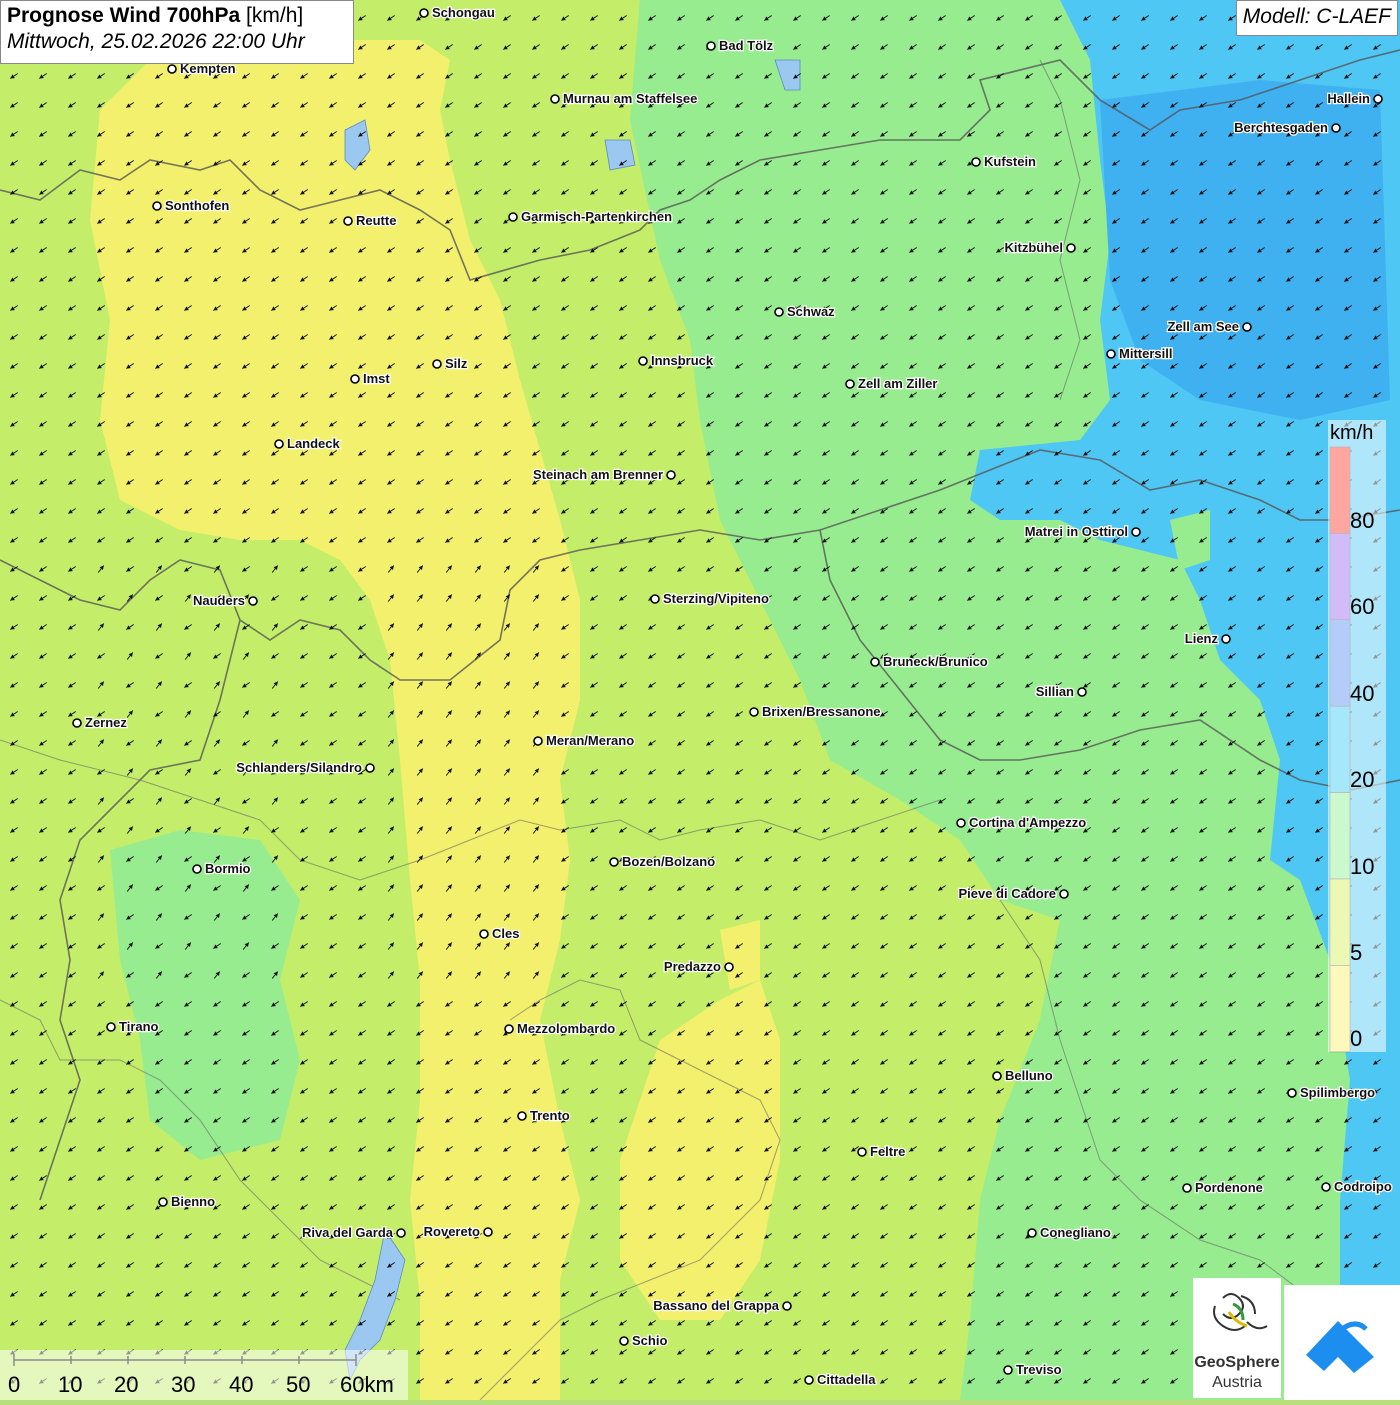  I want to click on city-label: Schlanders/Silandro, so click(299, 767).